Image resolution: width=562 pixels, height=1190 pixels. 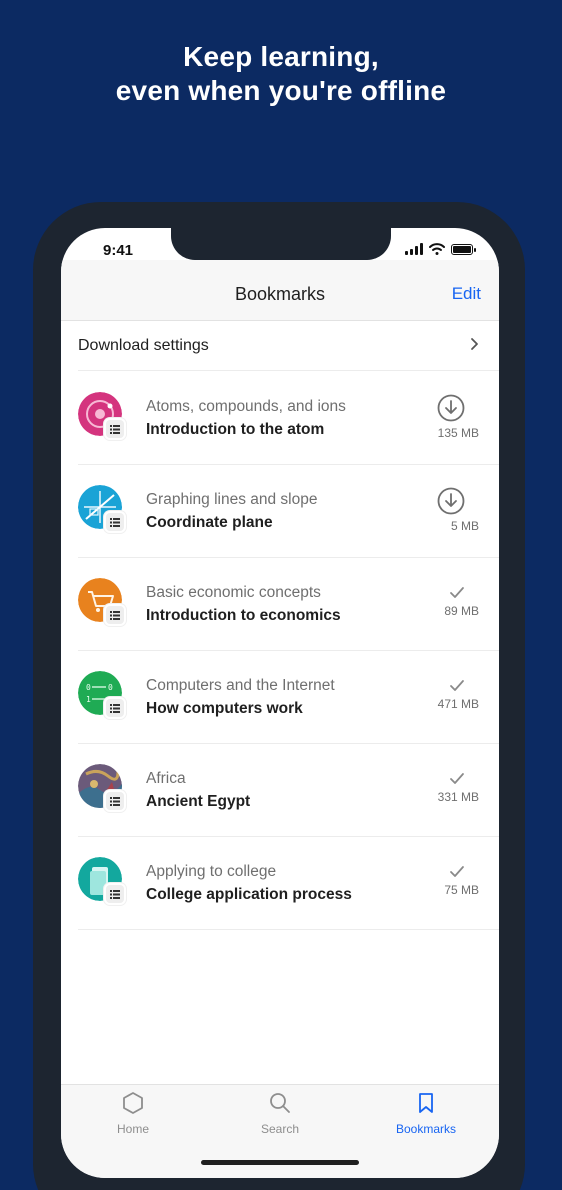 I want to click on download-settings-label: Download settings, so click(x=143, y=345).